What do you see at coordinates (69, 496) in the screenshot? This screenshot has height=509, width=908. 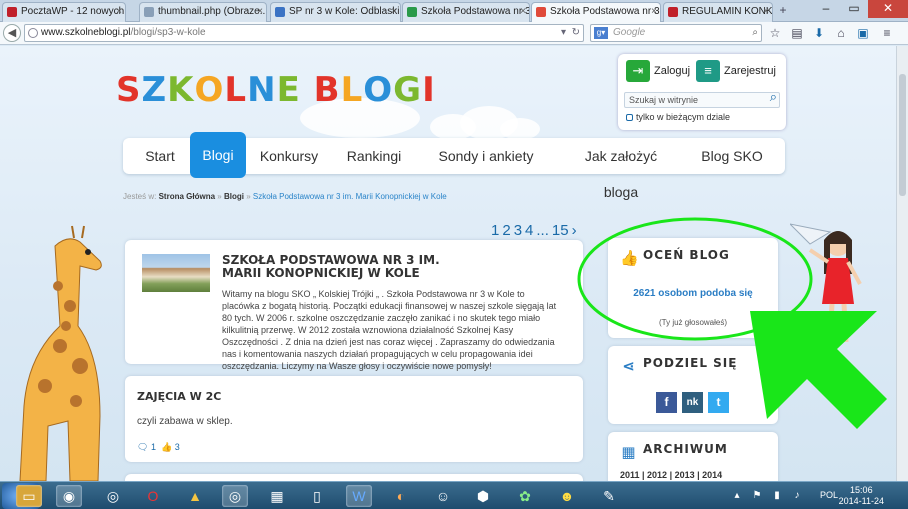 I see `firefox-icon: ◉` at bounding box center [69, 496].